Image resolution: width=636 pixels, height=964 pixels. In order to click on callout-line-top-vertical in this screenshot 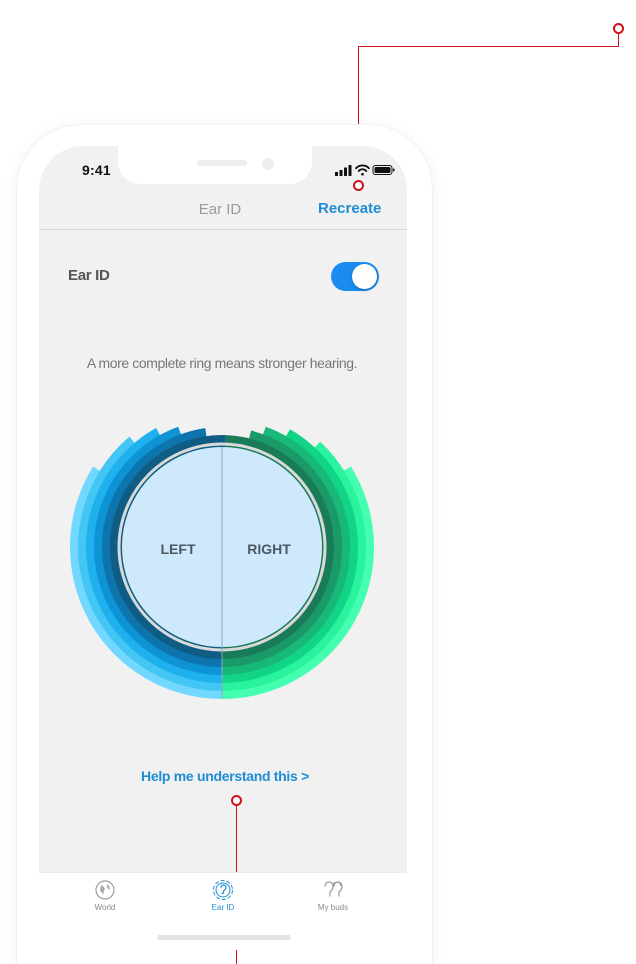, I will do `click(618, 39)`.